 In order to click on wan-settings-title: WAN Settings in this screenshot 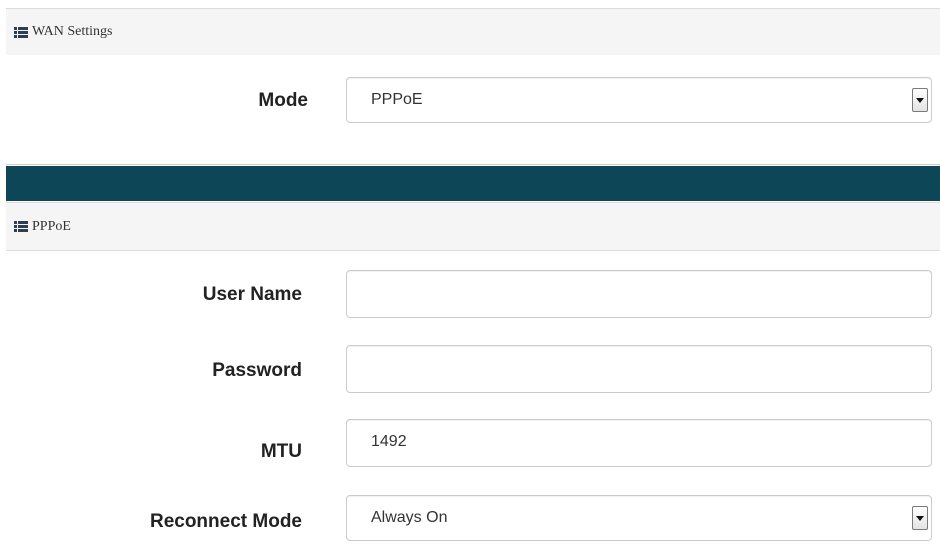, I will do `click(72, 31)`.